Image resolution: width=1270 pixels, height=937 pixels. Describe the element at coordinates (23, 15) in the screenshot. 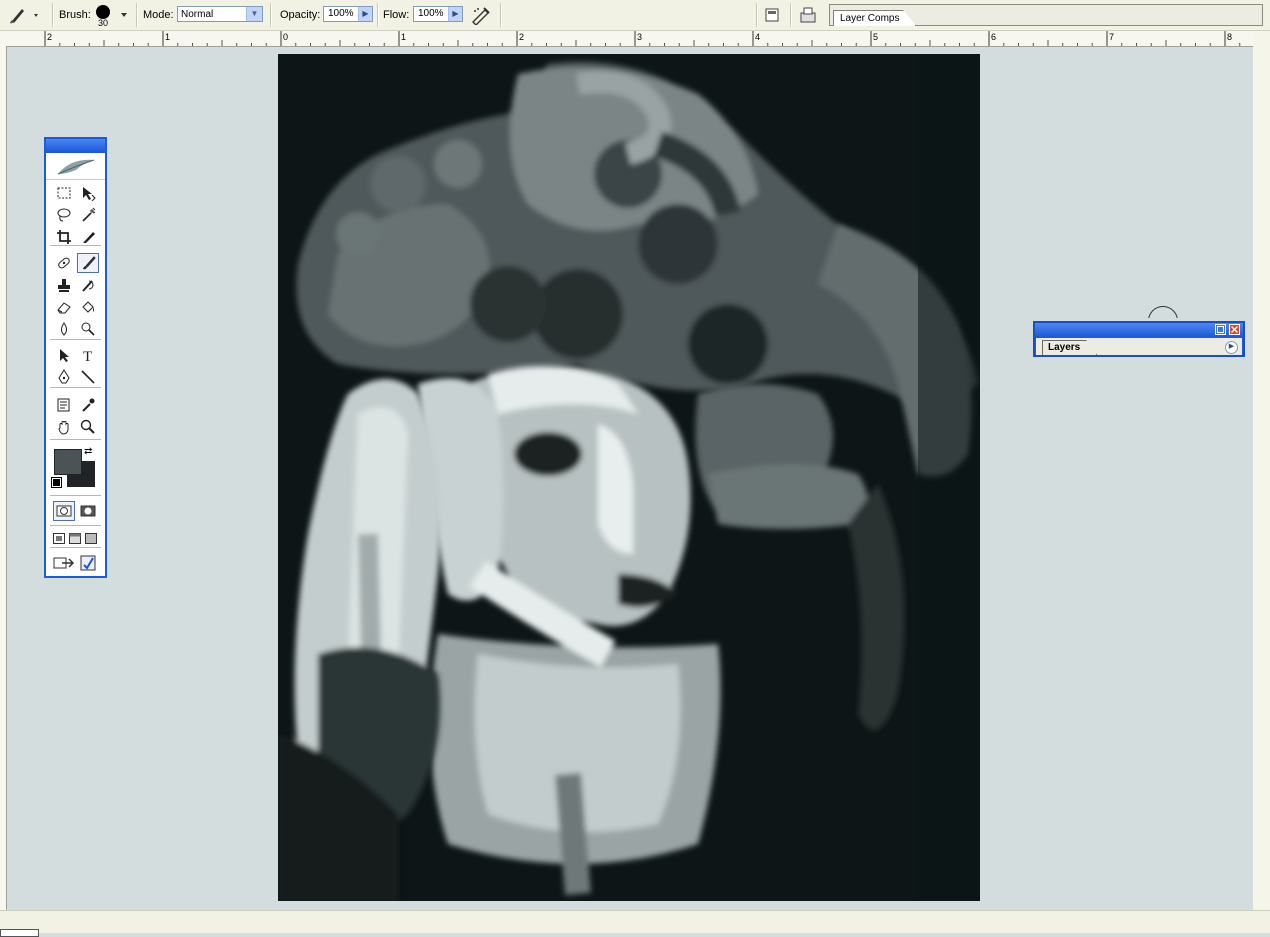

I see `tool-preset-picker` at that location.